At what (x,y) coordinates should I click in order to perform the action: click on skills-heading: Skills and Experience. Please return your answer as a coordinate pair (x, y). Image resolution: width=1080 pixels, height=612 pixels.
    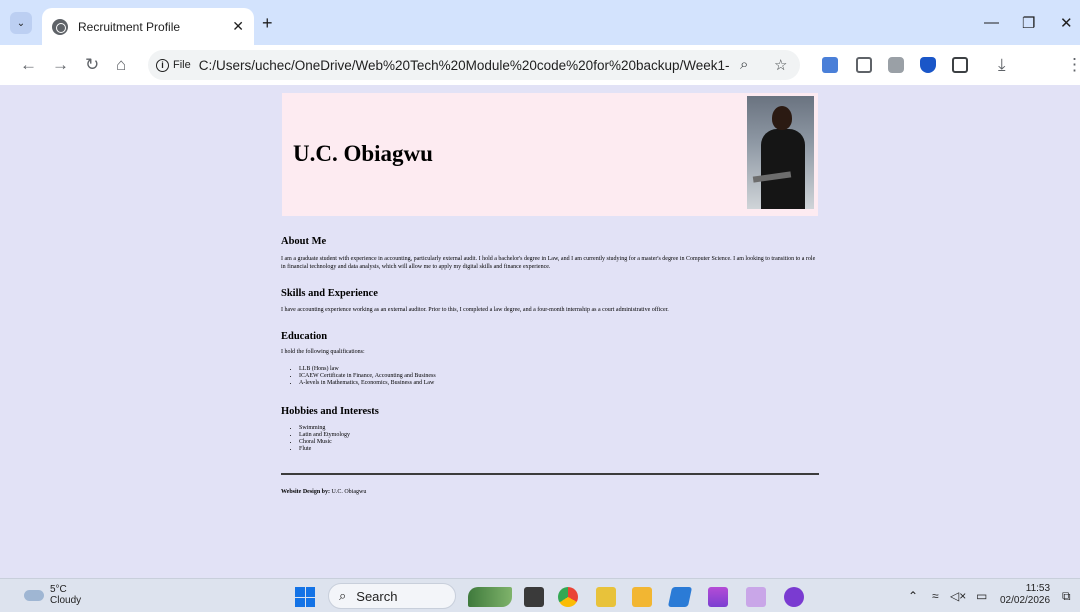
    Looking at the image, I should click on (329, 293).